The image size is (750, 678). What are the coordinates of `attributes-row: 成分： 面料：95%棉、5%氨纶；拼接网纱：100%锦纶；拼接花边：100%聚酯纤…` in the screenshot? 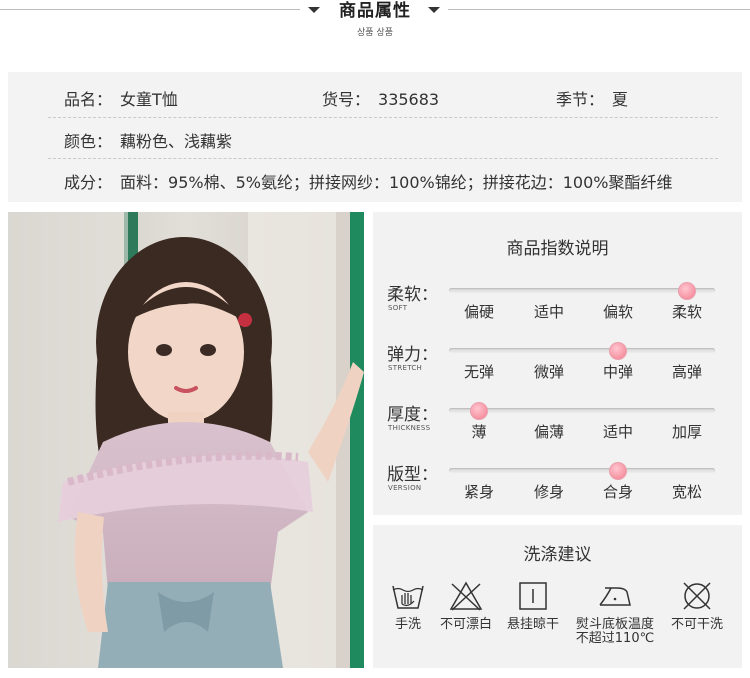 It's located at (375, 183).